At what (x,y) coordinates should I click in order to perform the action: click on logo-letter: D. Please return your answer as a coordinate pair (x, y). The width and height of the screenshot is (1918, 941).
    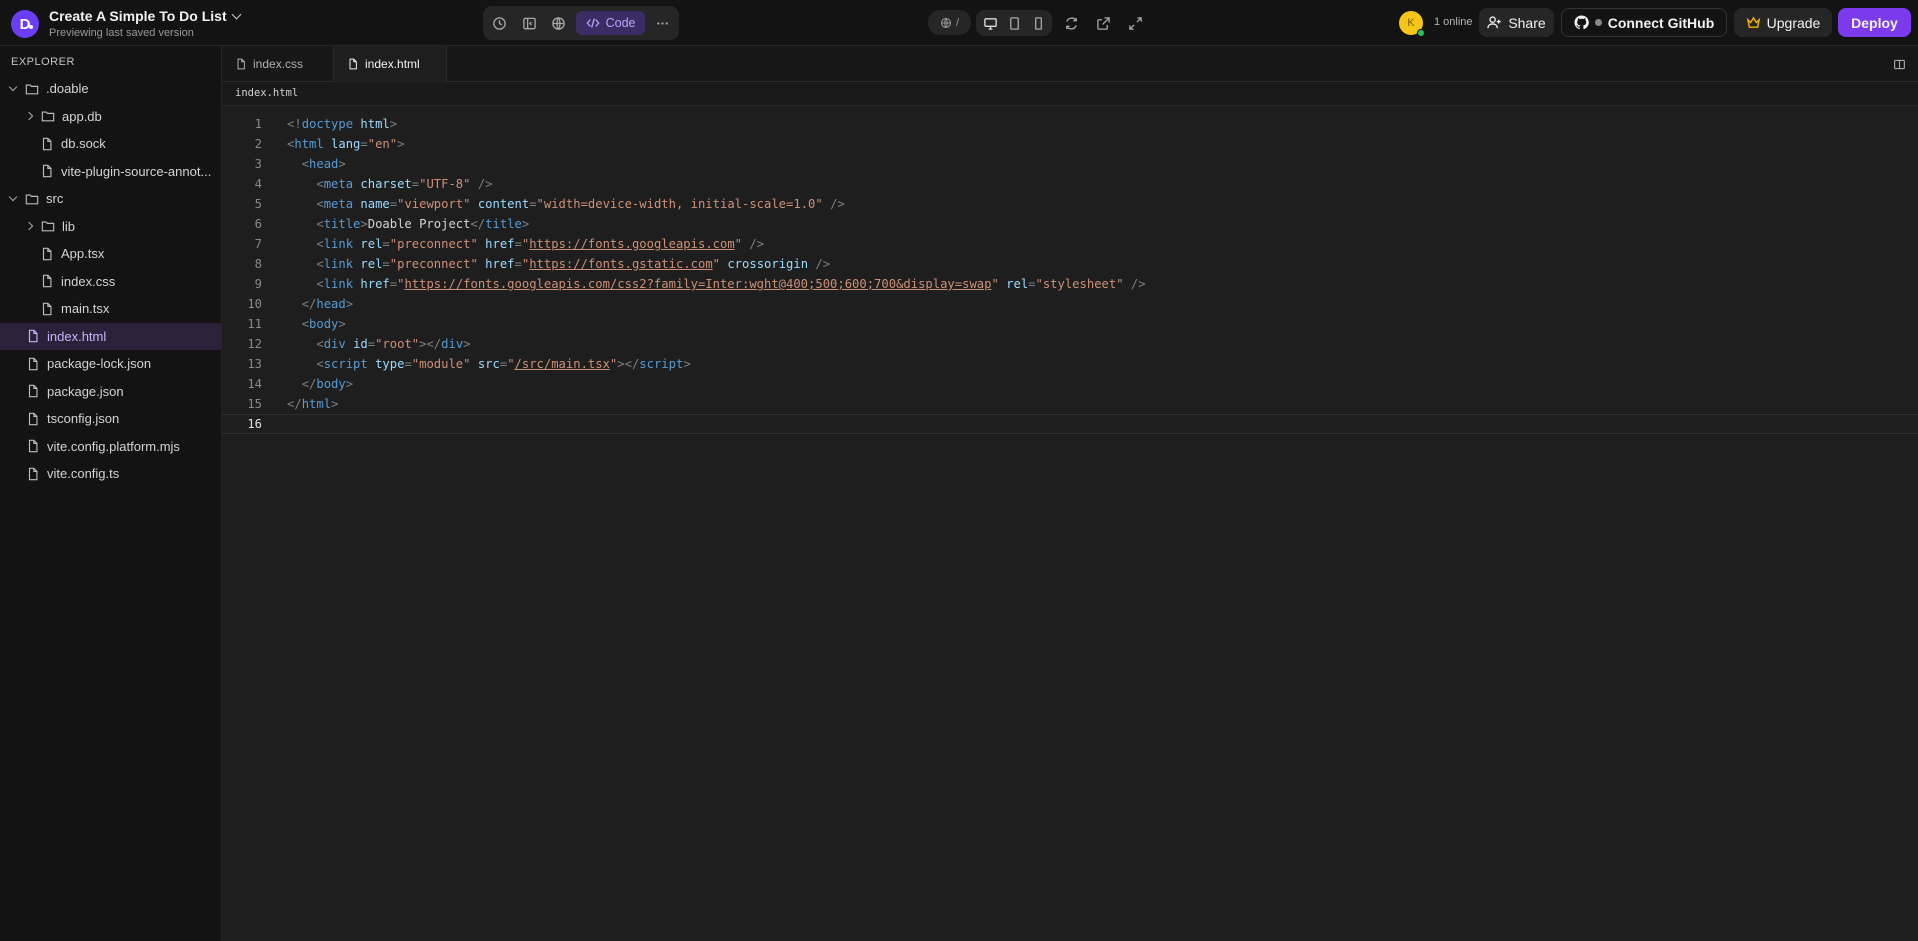
    Looking at the image, I should click on (25, 24).